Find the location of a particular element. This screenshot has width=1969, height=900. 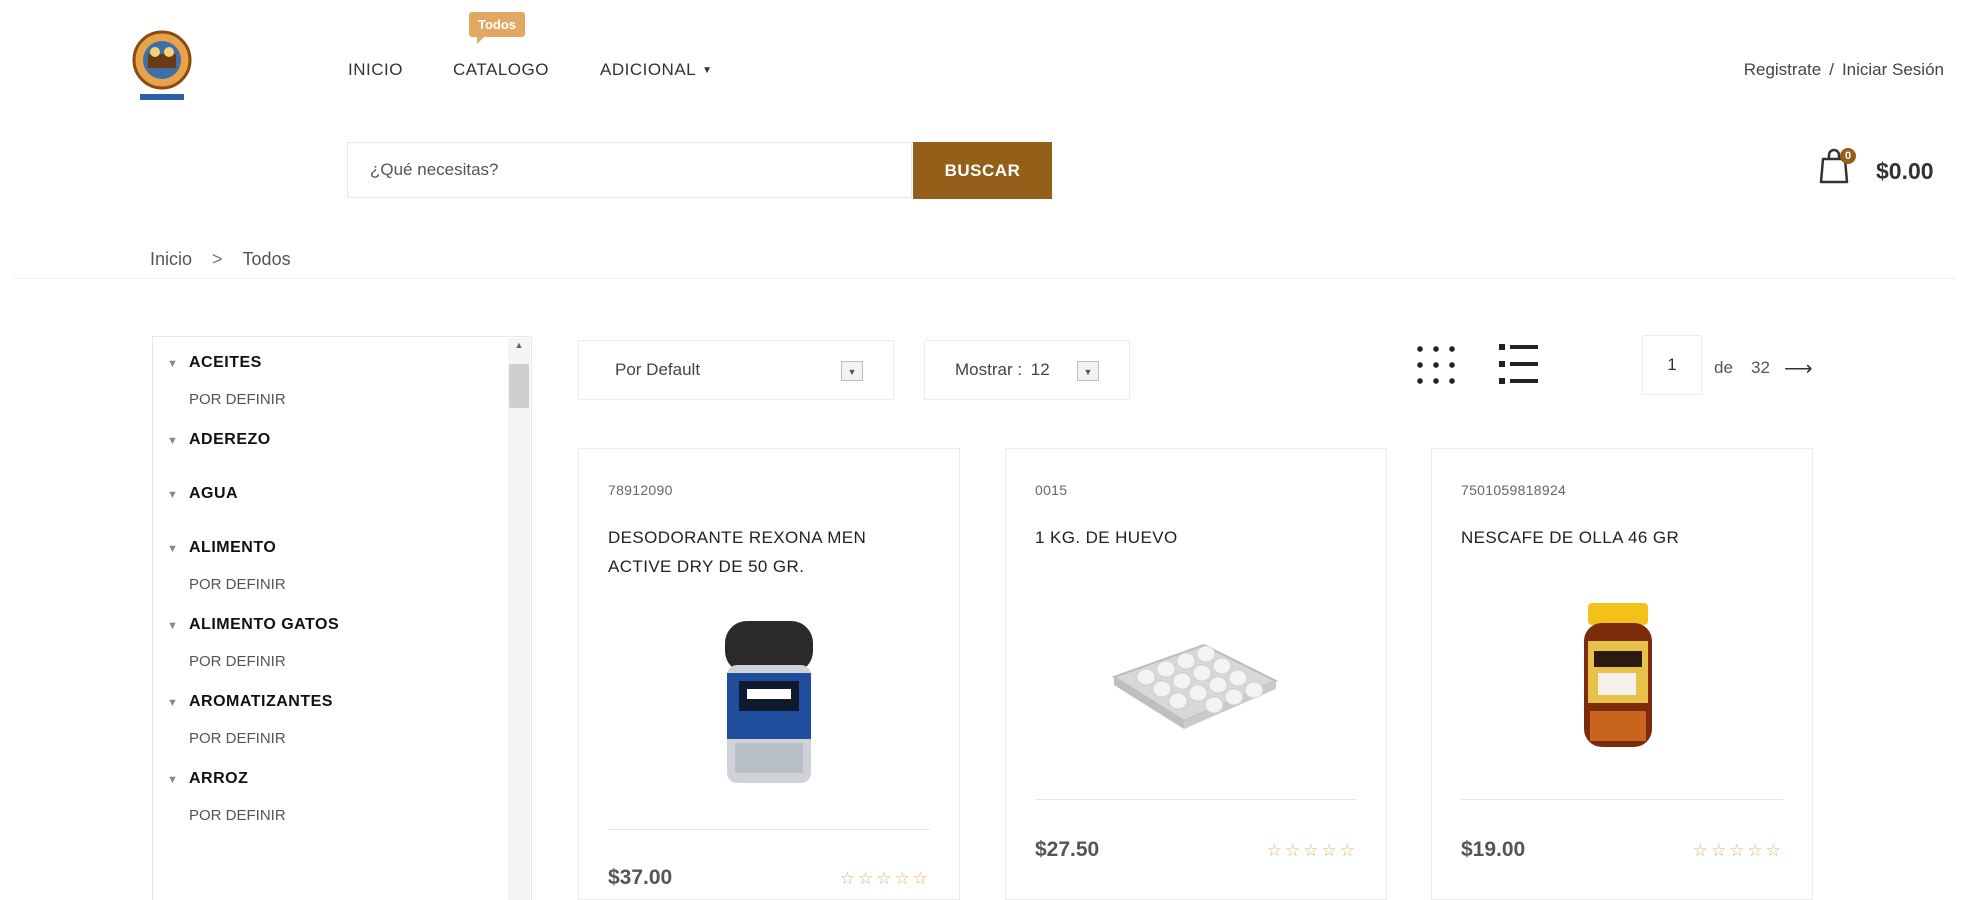

catalog-badge: Todos is located at coordinates (497, 28).